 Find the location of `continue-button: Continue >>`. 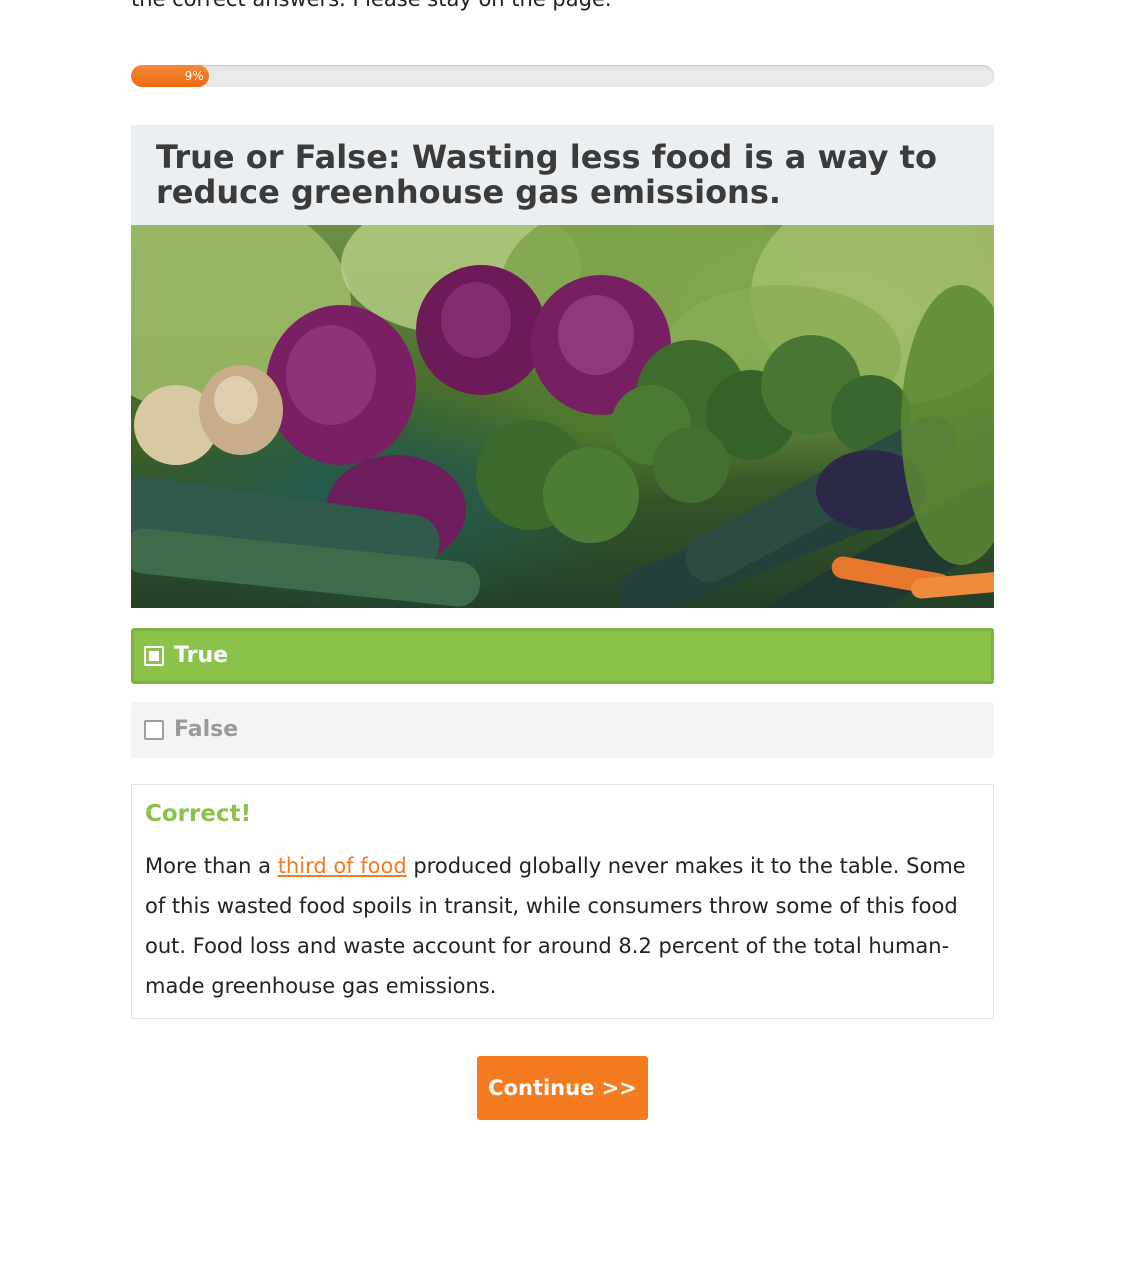

continue-button: Continue >> is located at coordinates (562, 1088).